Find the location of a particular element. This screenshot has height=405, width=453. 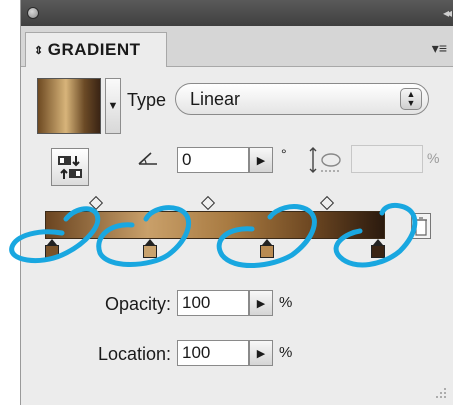

select-arrows-icon: ▲ ▼ is located at coordinates (411, 99).